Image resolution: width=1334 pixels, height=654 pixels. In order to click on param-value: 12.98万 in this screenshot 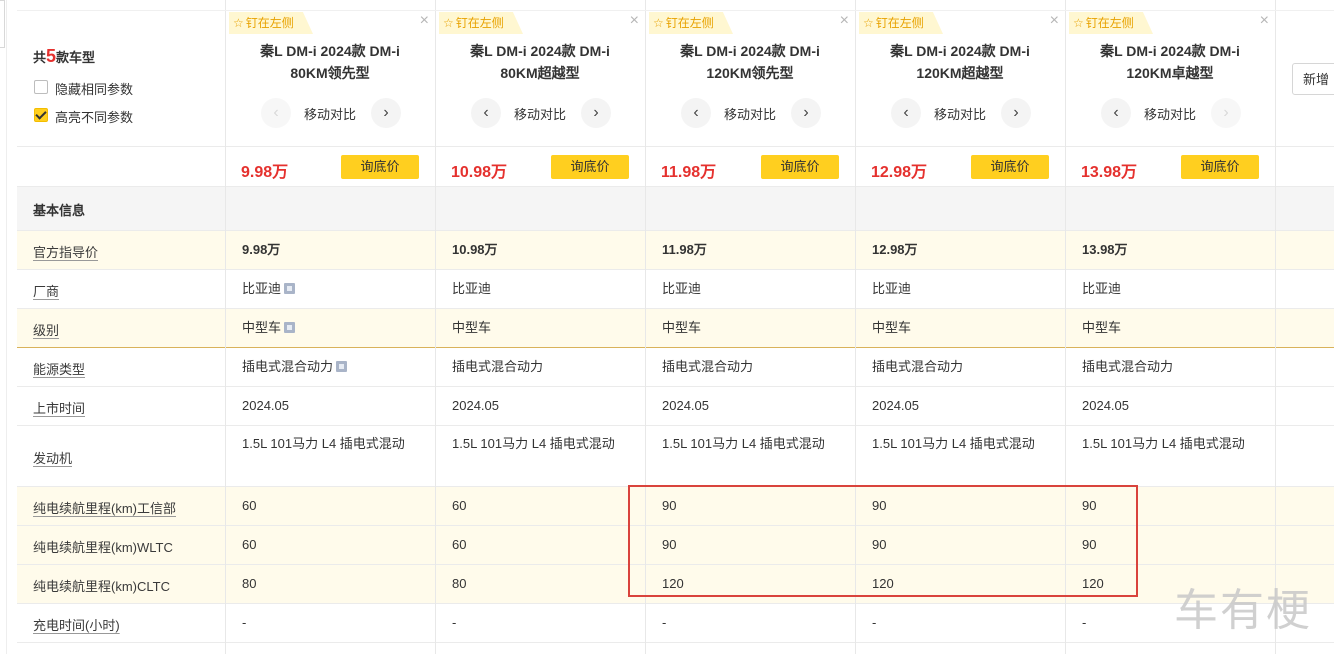, I will do `click(895, 249)`.